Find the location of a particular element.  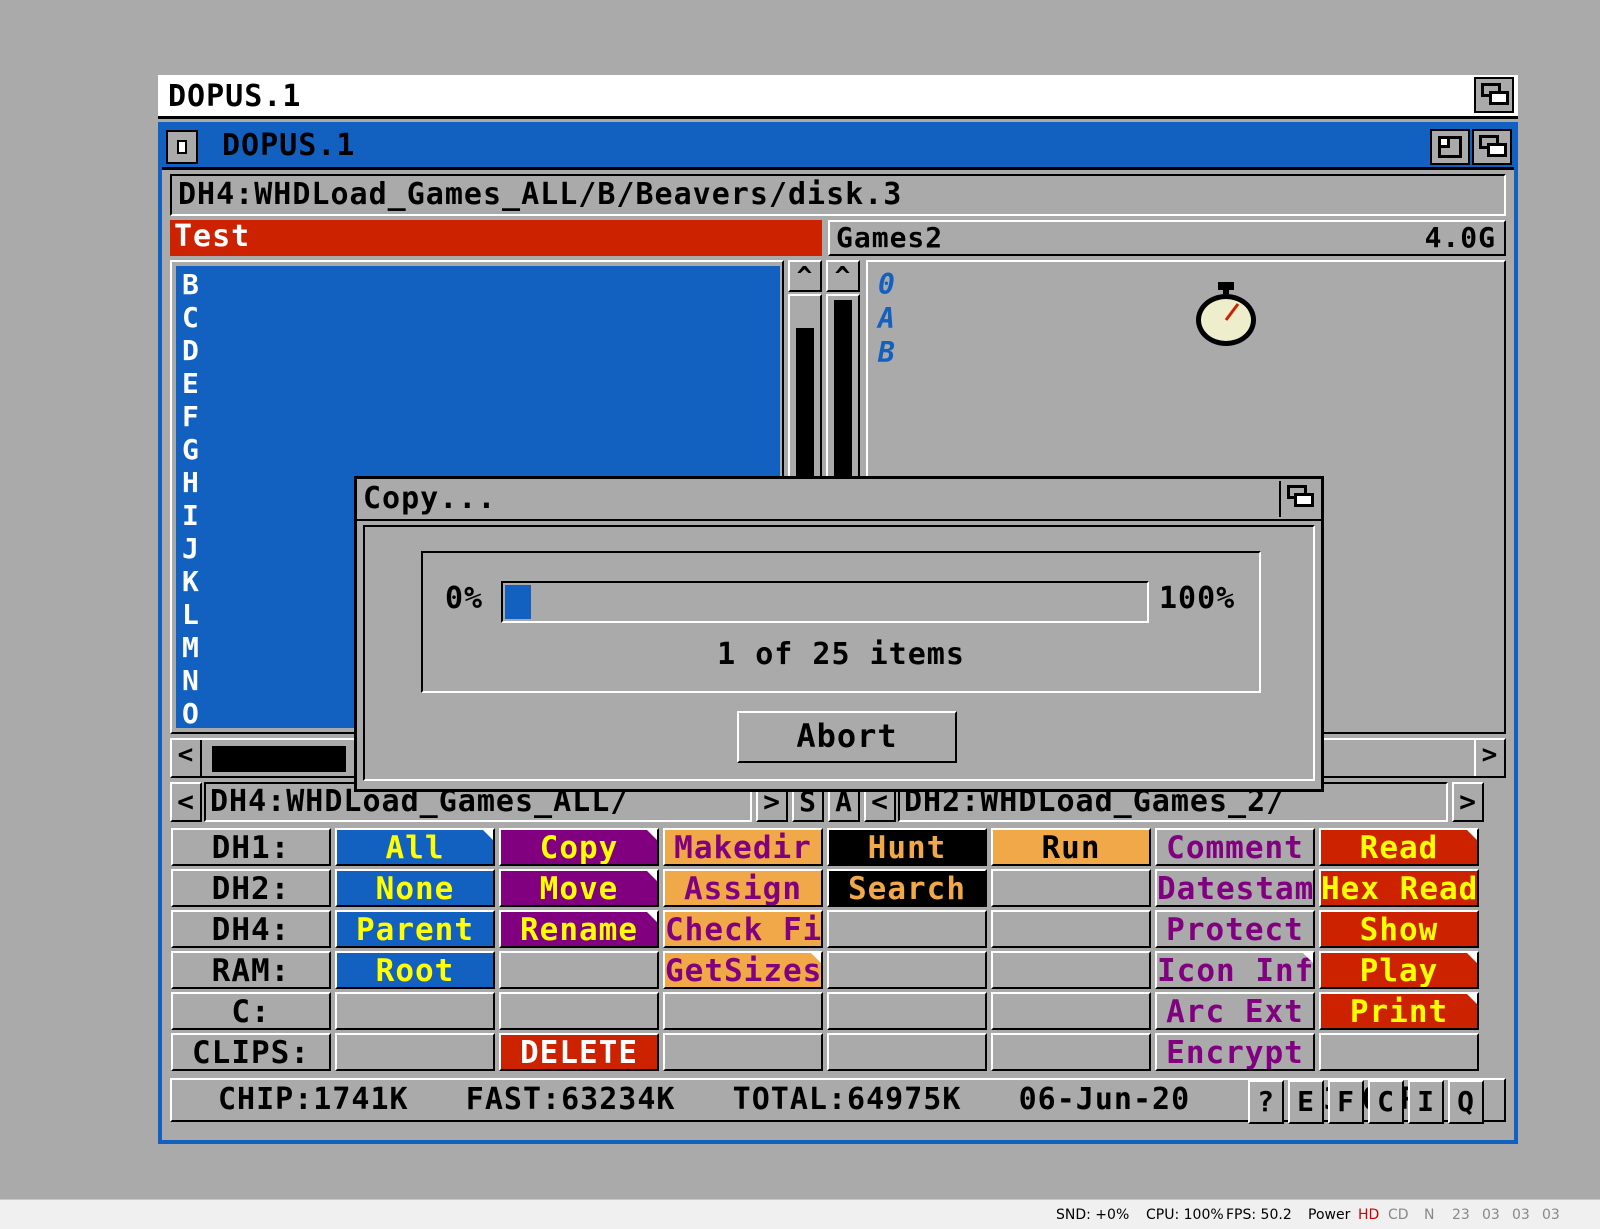

right-letter-item: A is located at coordinates (887, 319).